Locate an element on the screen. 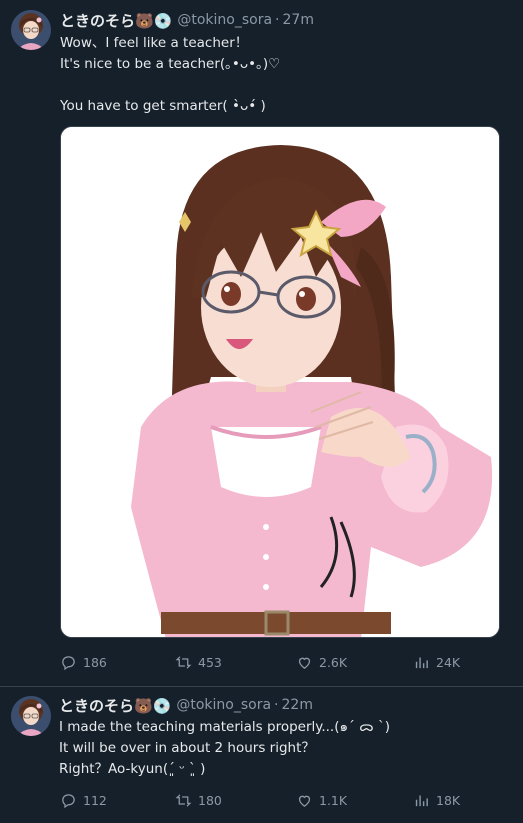 Image resolution: width=523 pixels, height=823 pixels. retweet-count: 453 is located at coordinates (210, 662).